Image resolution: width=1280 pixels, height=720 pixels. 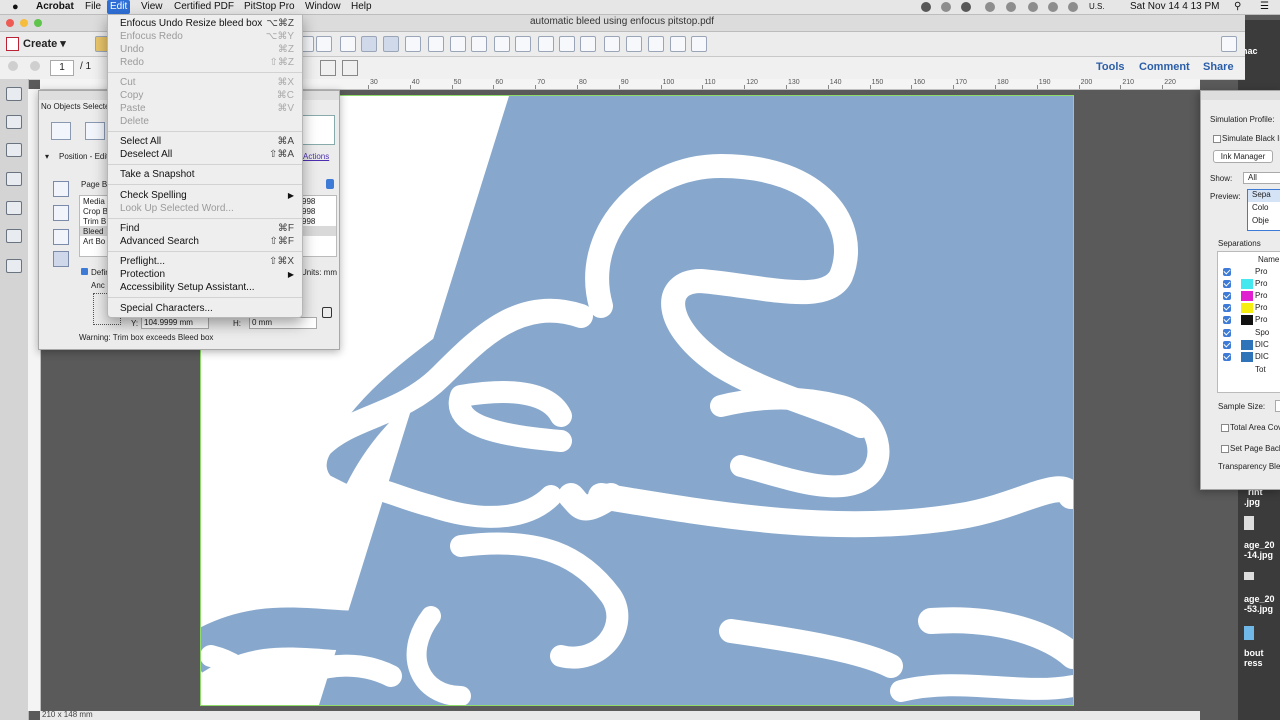 What do you see at coordinates (14, 236) in the screenshot?
I see `tags-icon` at bounding box center [14, 236].